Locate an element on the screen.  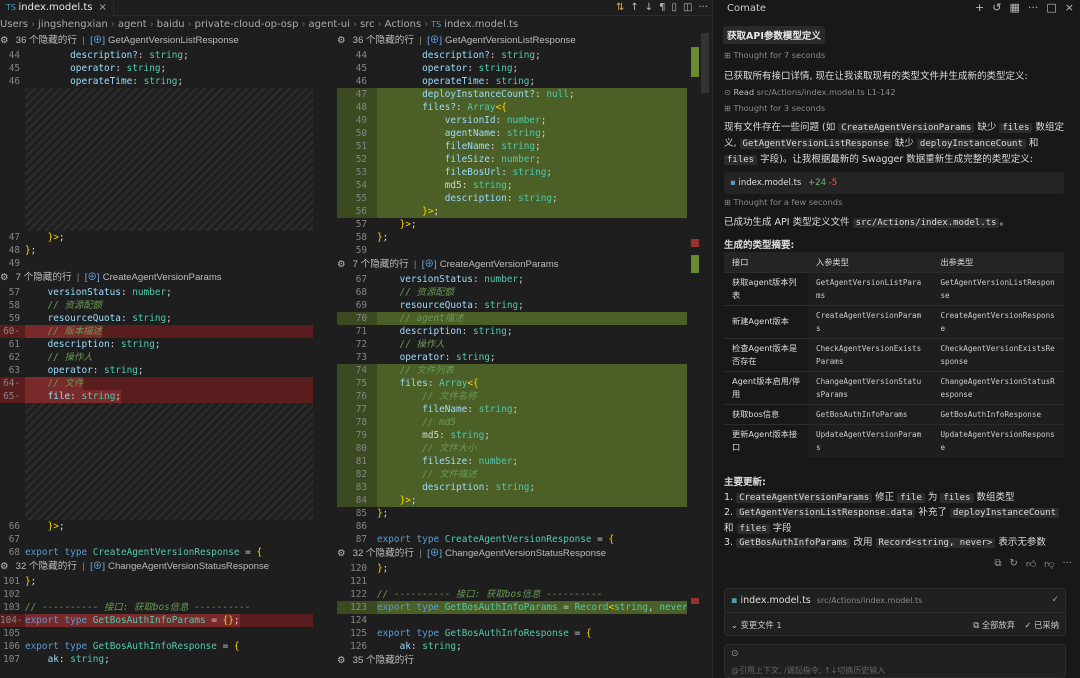
code-line: 50 agentName: string; is located at coordinates (512, 133).